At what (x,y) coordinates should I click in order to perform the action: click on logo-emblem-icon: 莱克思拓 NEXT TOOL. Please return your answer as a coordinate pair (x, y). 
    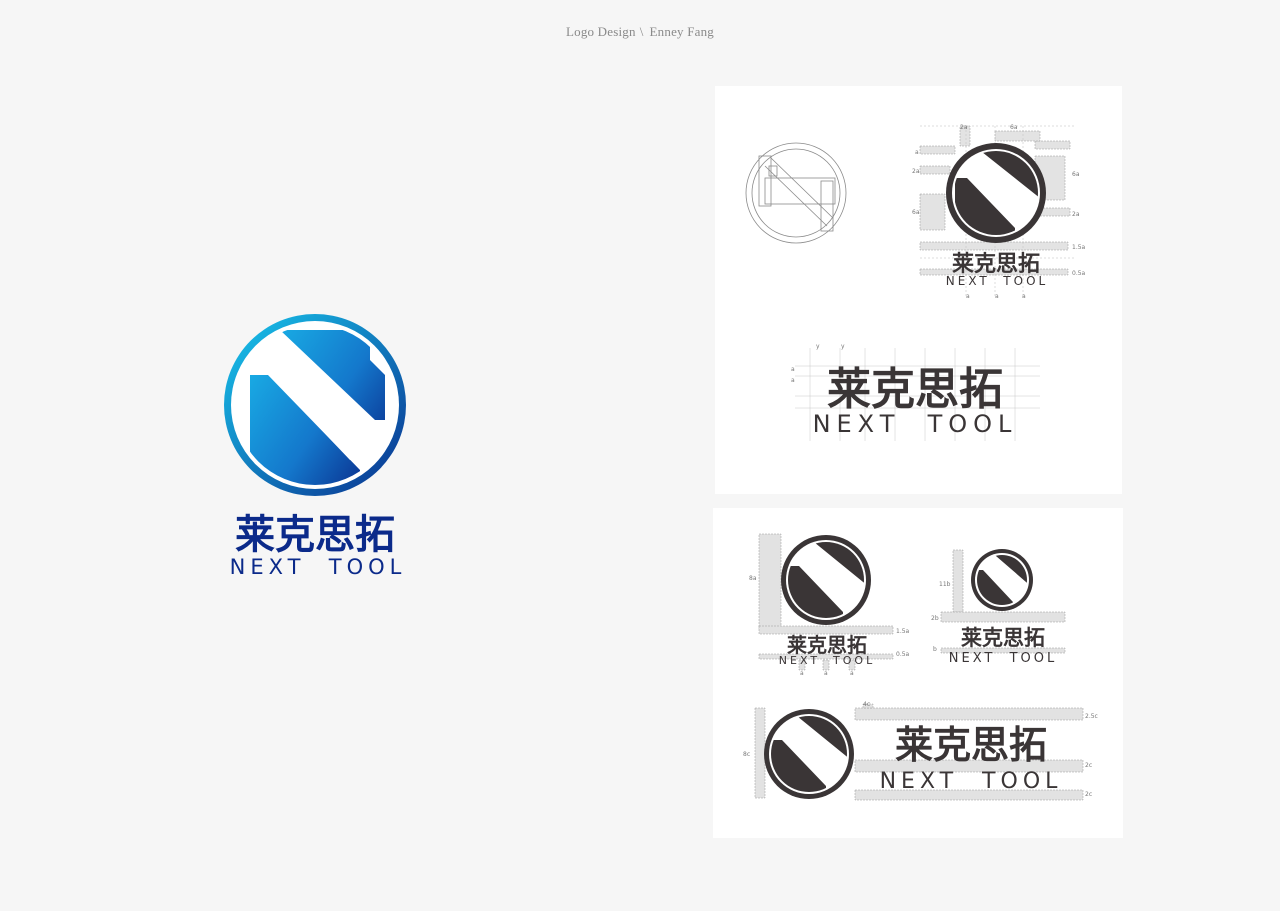
    Looking at the image, I should click on (315, 446).